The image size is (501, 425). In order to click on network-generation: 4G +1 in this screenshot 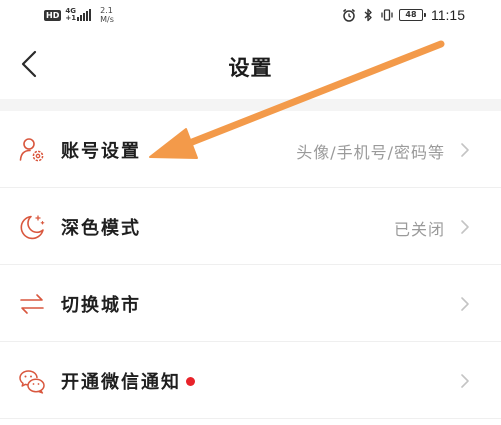, I will do `click(70, 15)`.